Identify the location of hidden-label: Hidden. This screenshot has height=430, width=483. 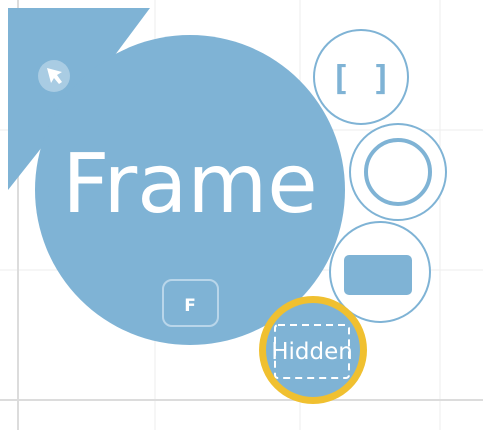
(312, 352).